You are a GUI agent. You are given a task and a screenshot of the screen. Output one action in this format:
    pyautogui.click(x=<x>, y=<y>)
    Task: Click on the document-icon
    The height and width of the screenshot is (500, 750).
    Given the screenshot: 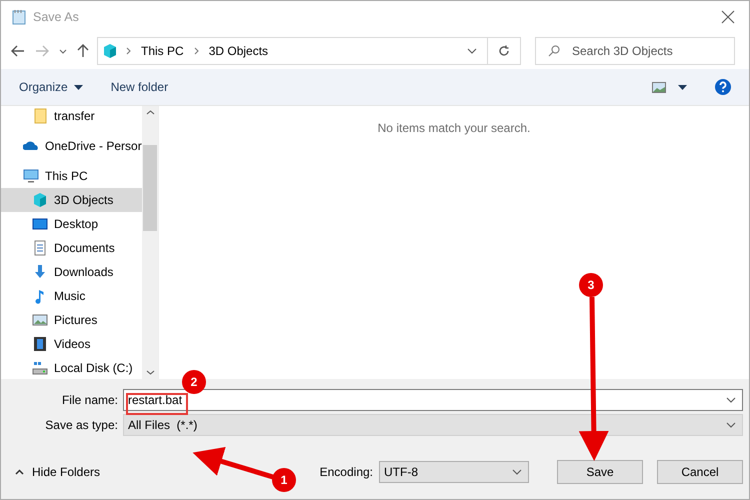 What is the action you would take?
    pyautogui.click(x=40, y=248)
    